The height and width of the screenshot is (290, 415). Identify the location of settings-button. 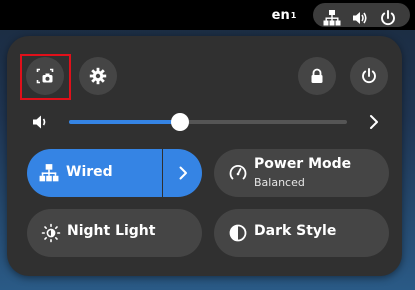
(98, 76).